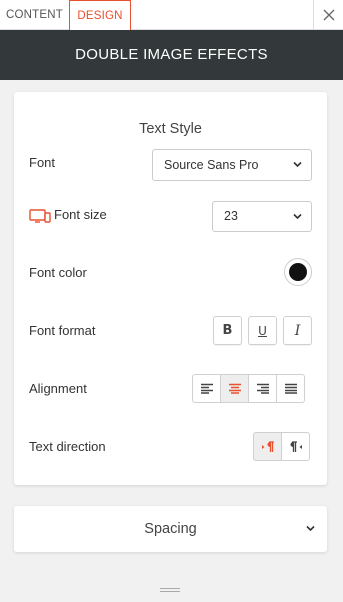  I want to click on font-size-value: 23, so click(231, 216).